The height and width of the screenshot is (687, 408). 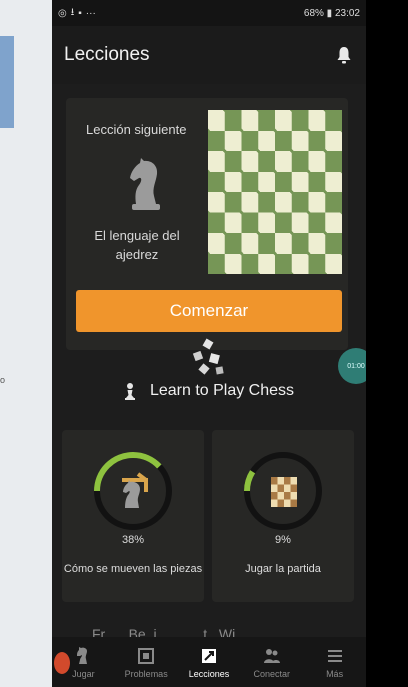 I want to click on play-icon, so click(x=82, y=655).